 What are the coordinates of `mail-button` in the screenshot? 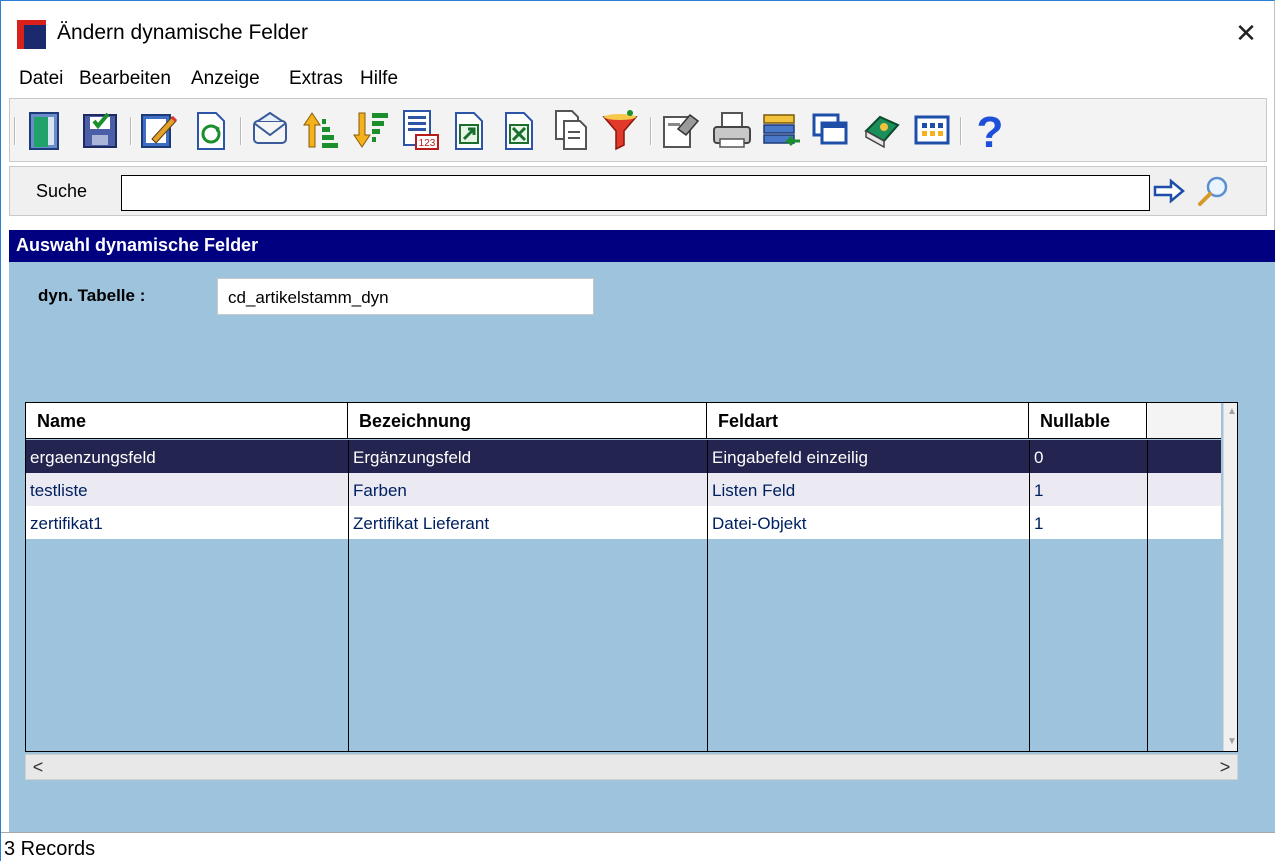 It's located at (270, 130).